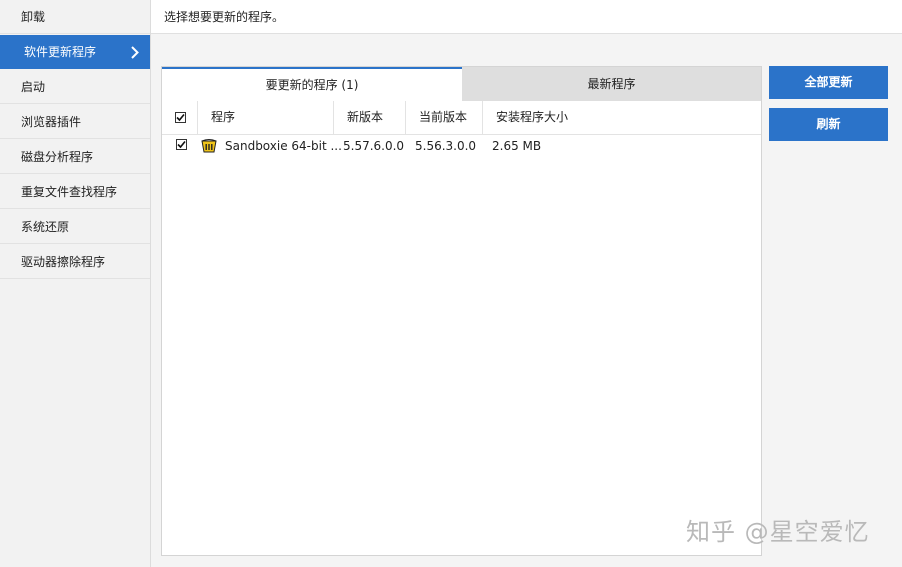 The height and width of the screenshot is (567, 902). Describe the element at coordinates (135, 52) in the screenshot. I see `chevron-right-icon` at that location.